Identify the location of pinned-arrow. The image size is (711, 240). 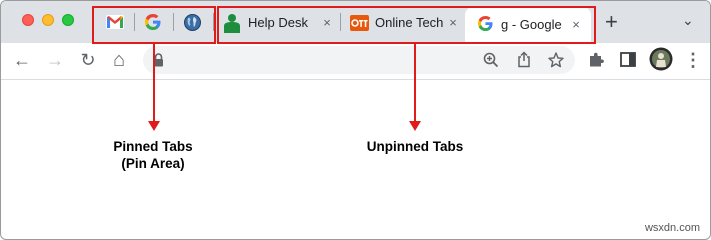
(154, 87).